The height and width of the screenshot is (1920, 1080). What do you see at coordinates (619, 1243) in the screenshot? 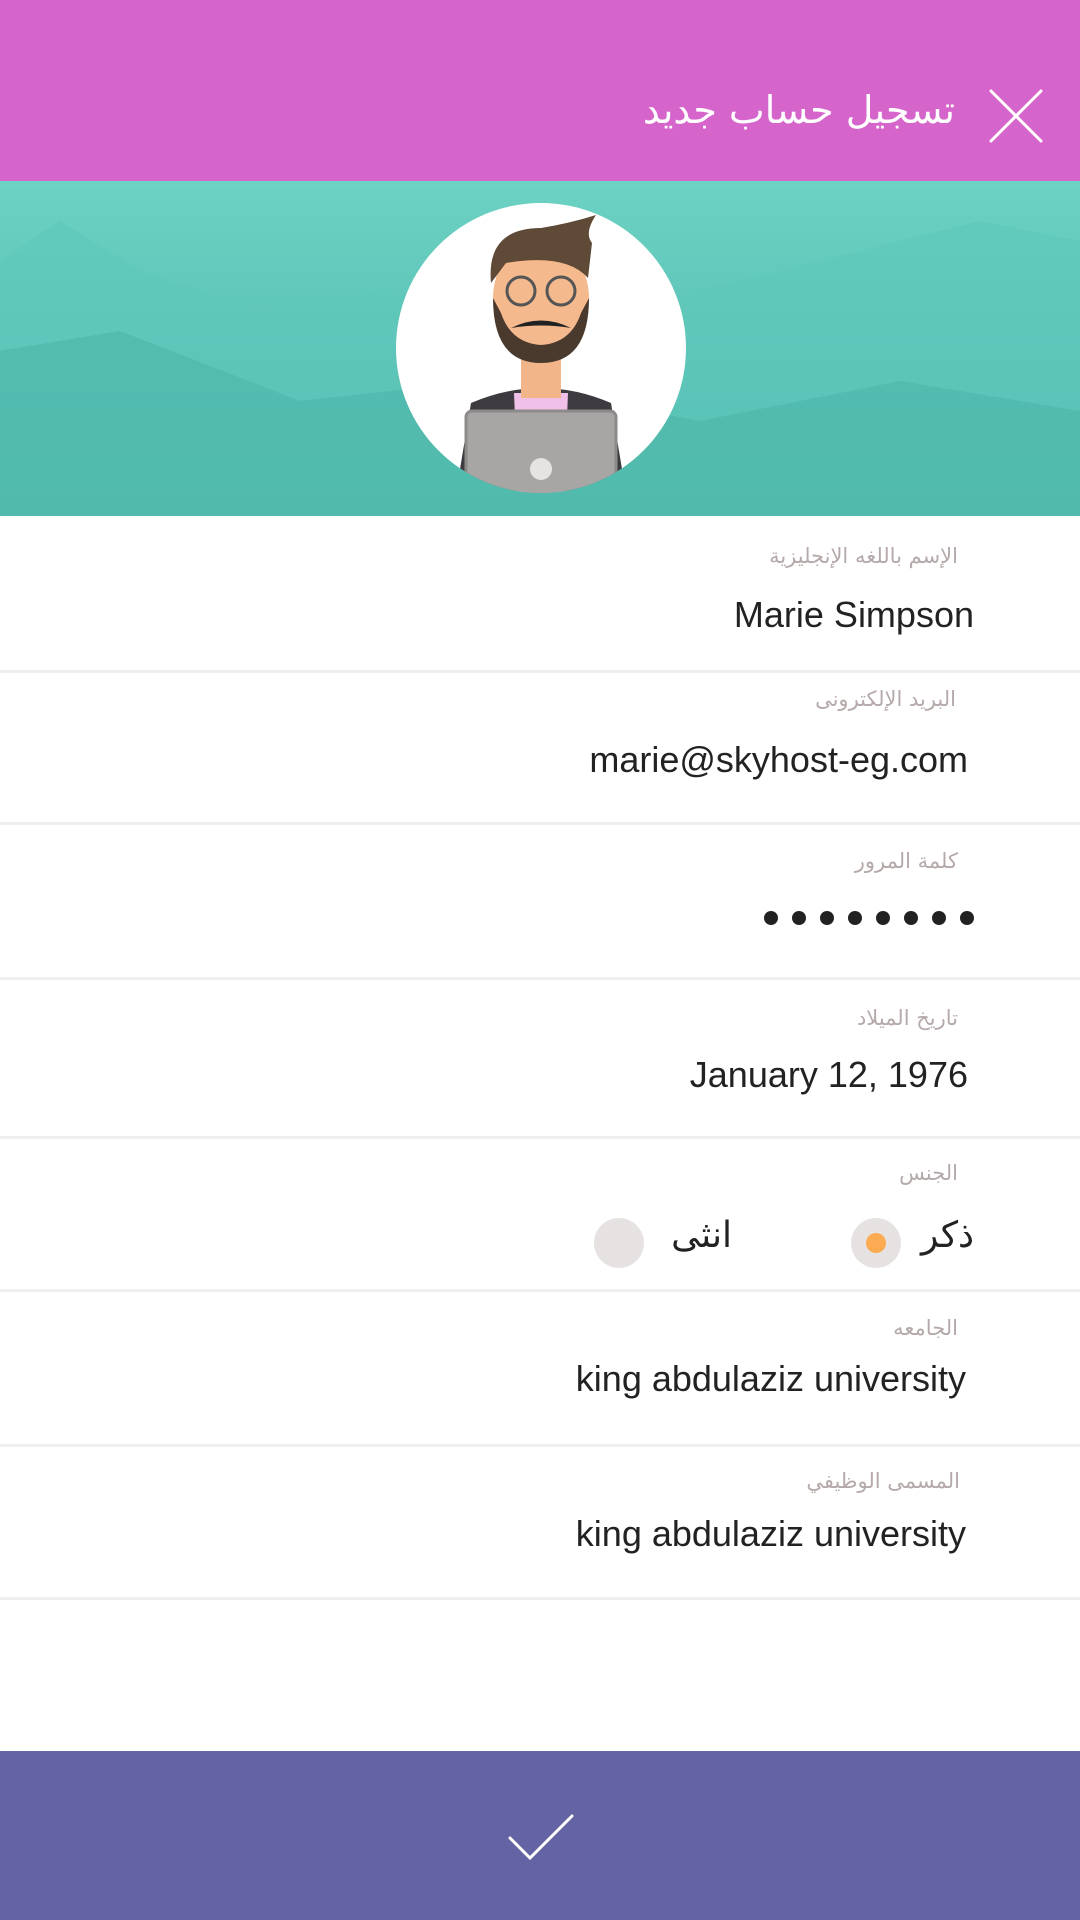
I see `gender-female-radio` at bounding box center [619, 1243].